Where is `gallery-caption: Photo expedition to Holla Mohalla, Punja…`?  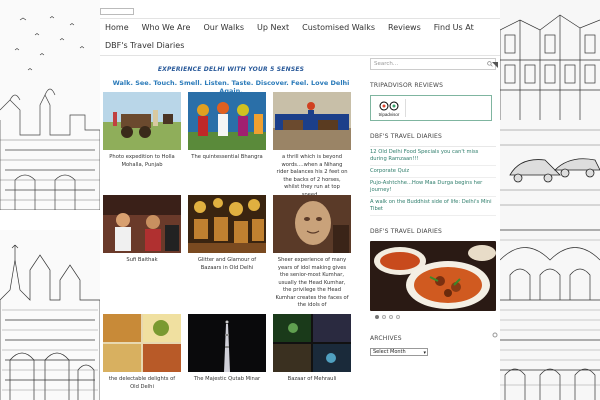
gallery-caption: Photo expedition to Holla Mohalla, Punja… is located at coordinates (142, 161).